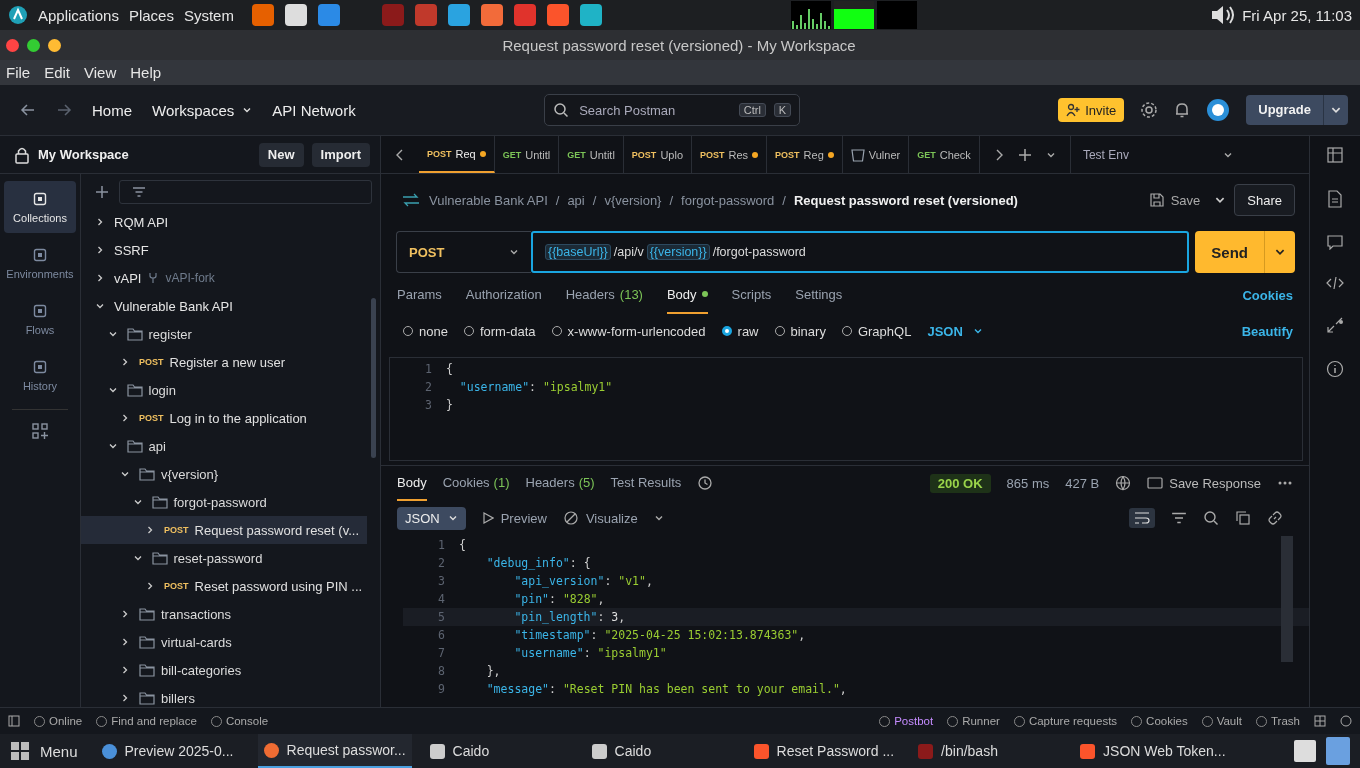 Image resolution: width=1360 pixels, height=768 pixels. I want to click on response-tab: Cookies (1), so click(476, 483).